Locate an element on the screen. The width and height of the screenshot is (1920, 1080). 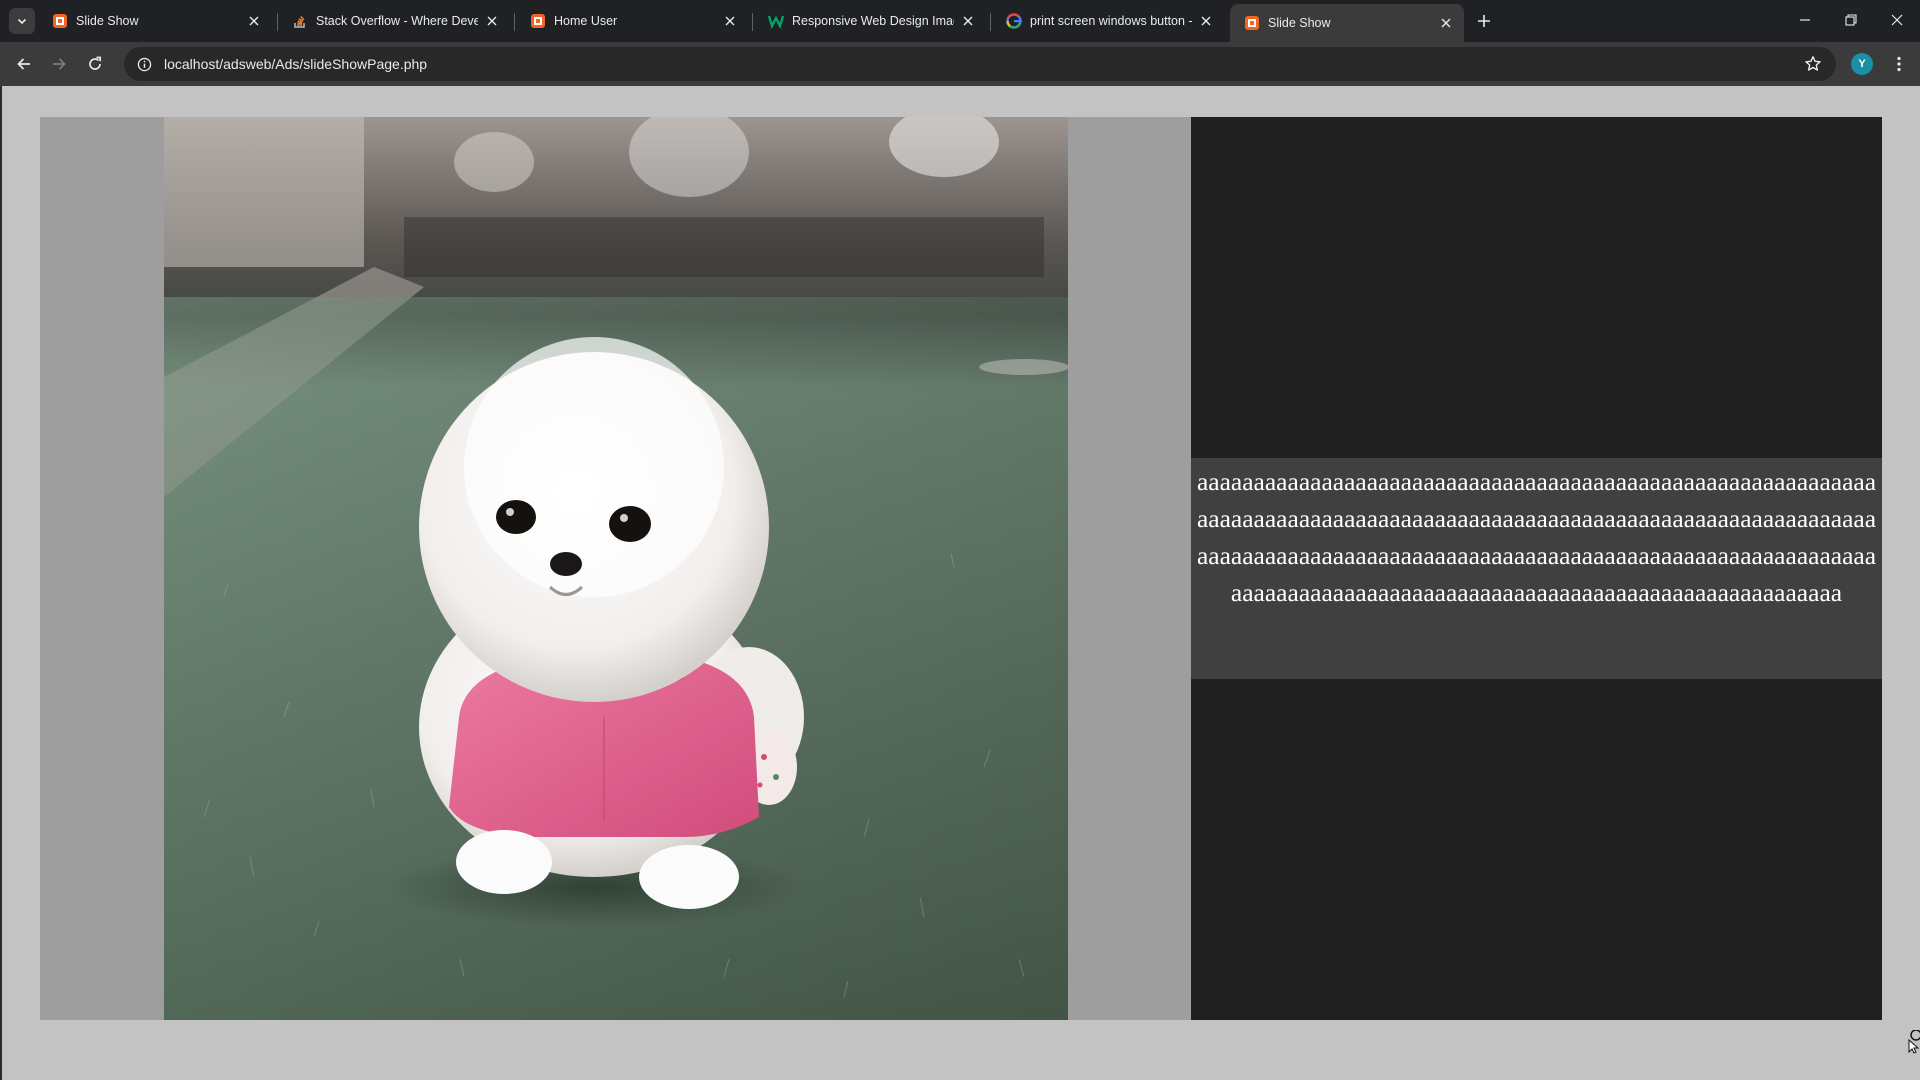
reload-button is located at coordinates (95, 64).